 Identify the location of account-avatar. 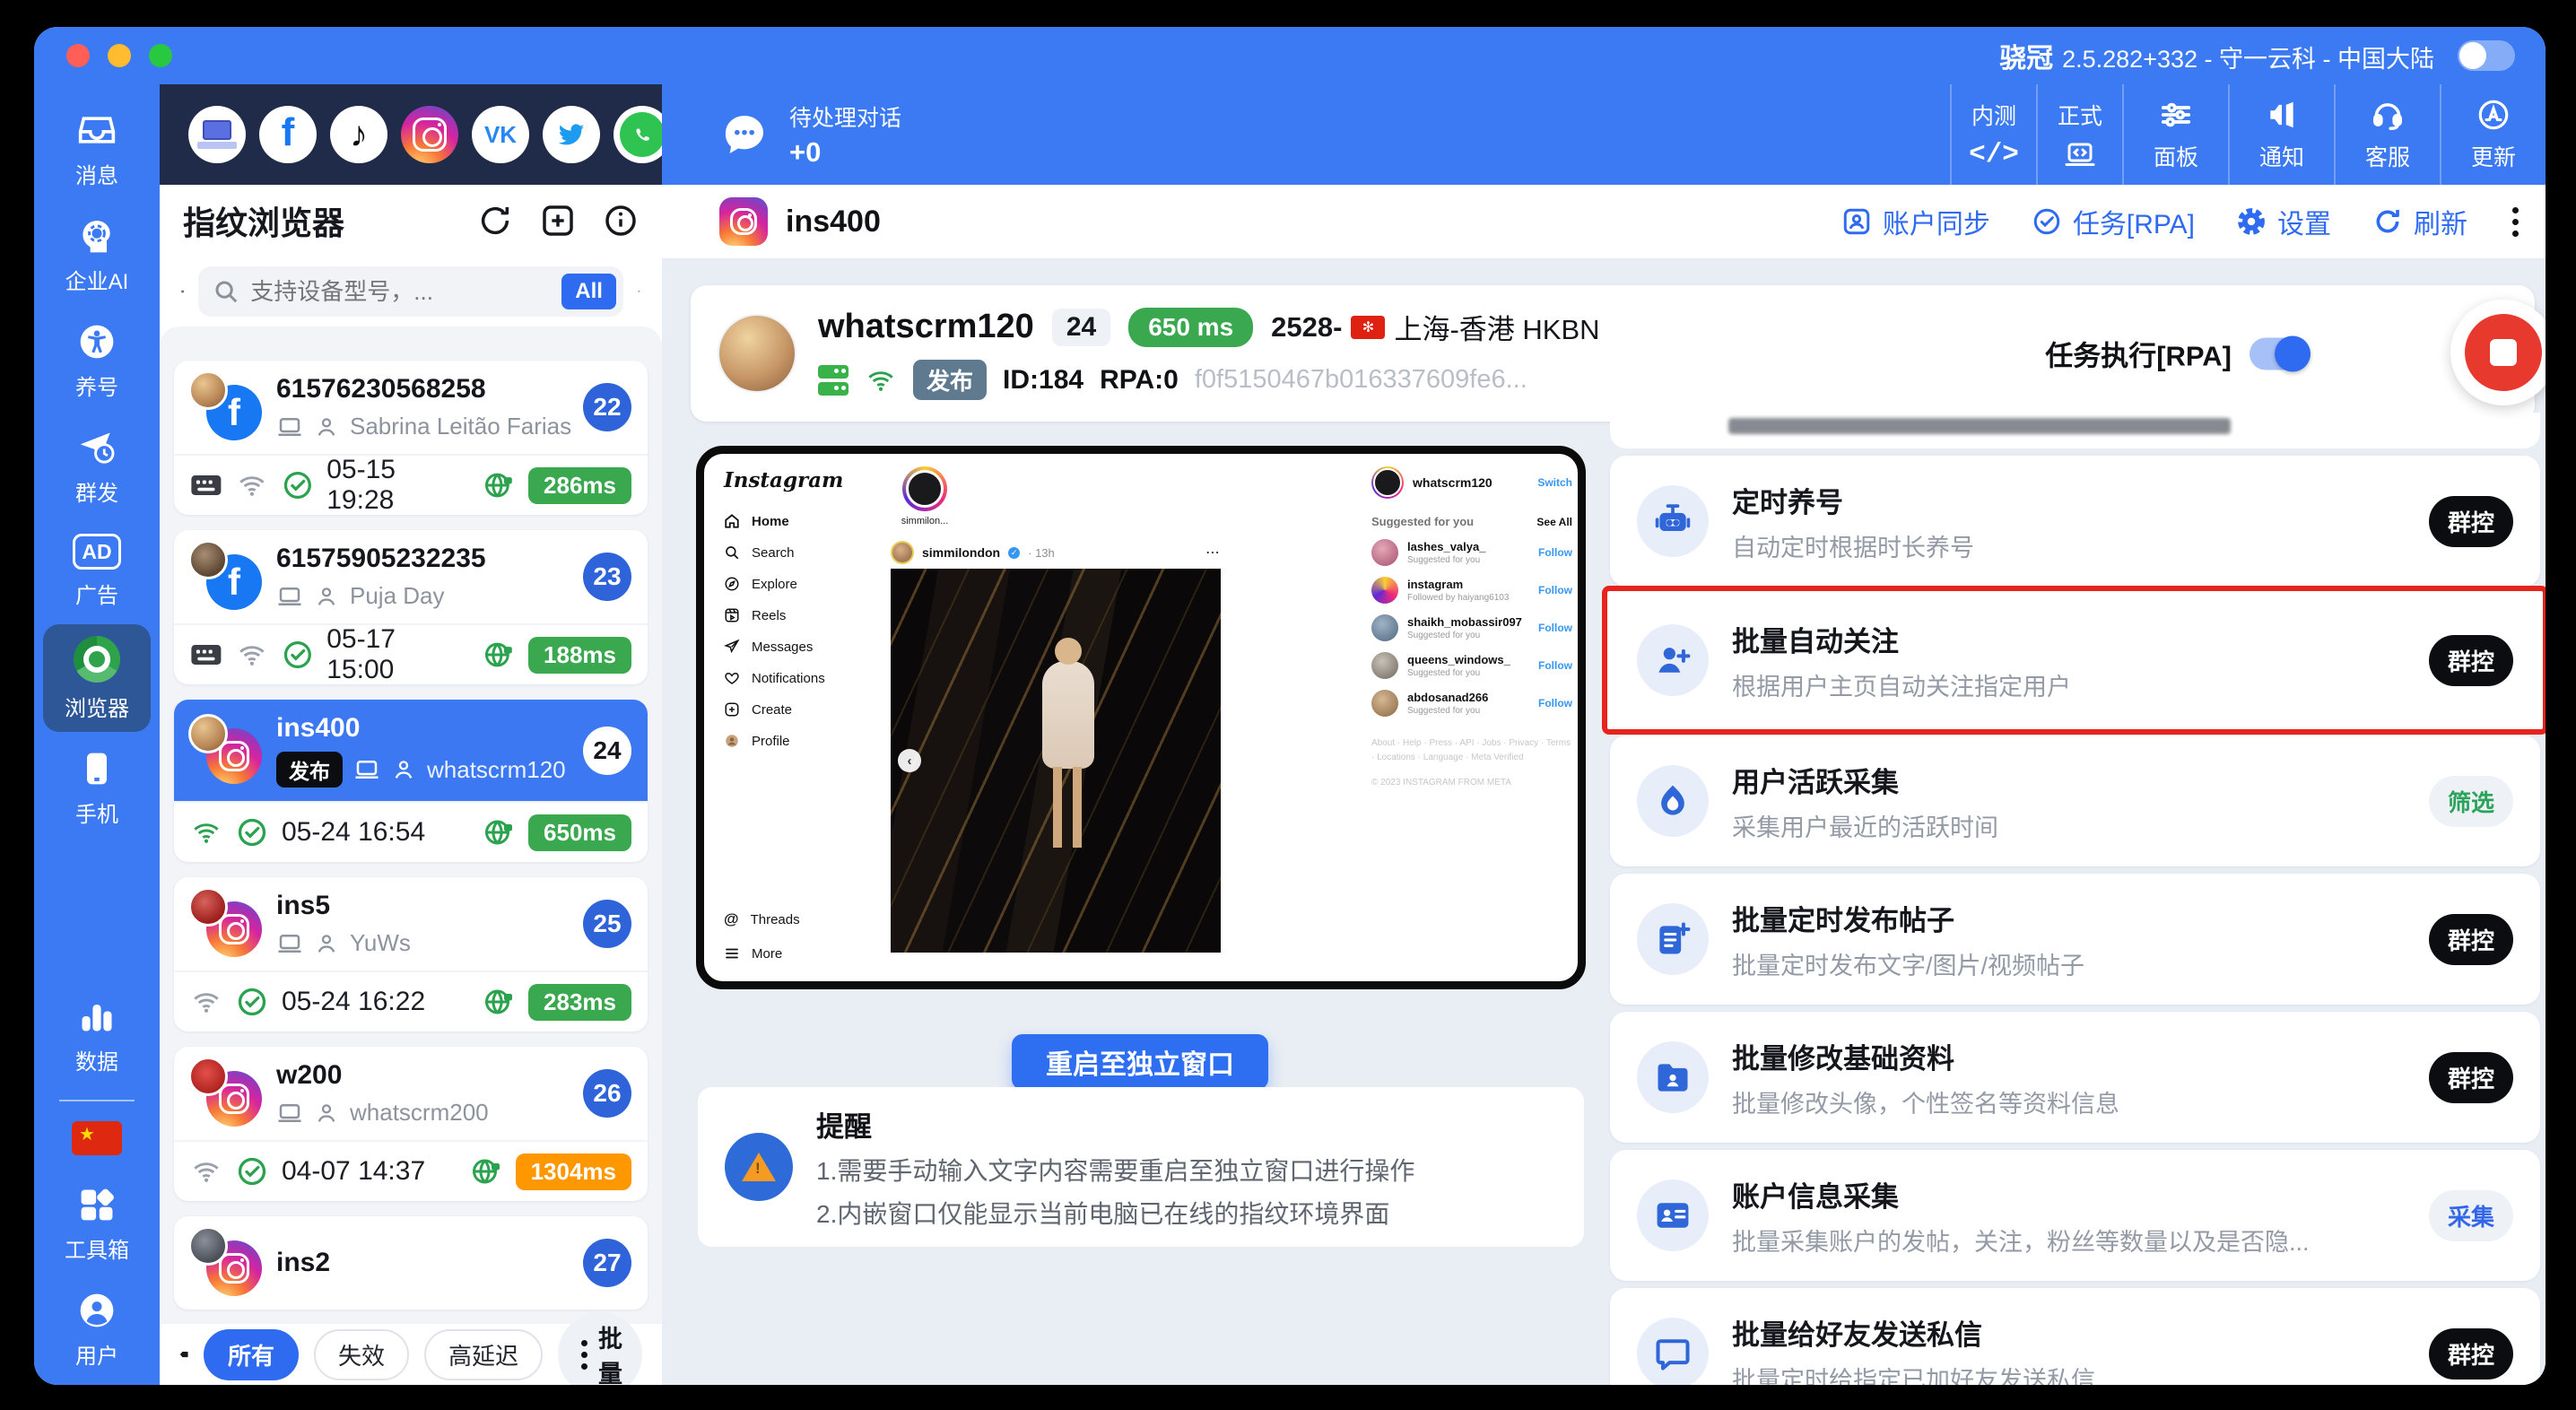
(1387, 483).